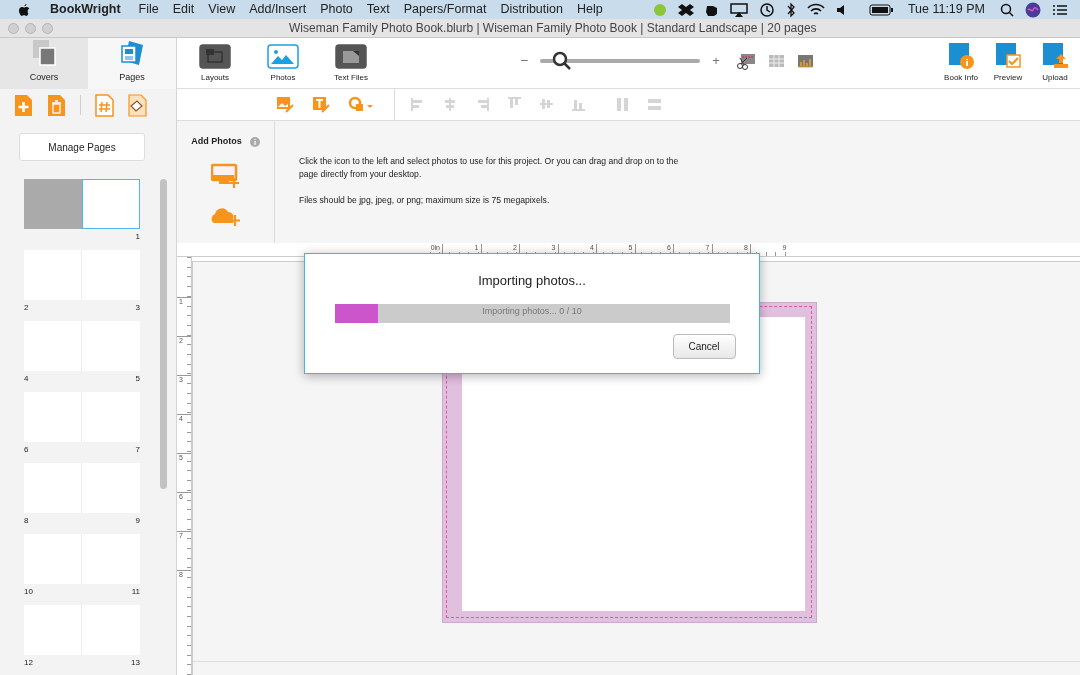 The image size is (1080, 675). What do you see at coordinates (336, 9) in the screenshot?
I see `menu-item: Photo` at bounding box center [336, 9].